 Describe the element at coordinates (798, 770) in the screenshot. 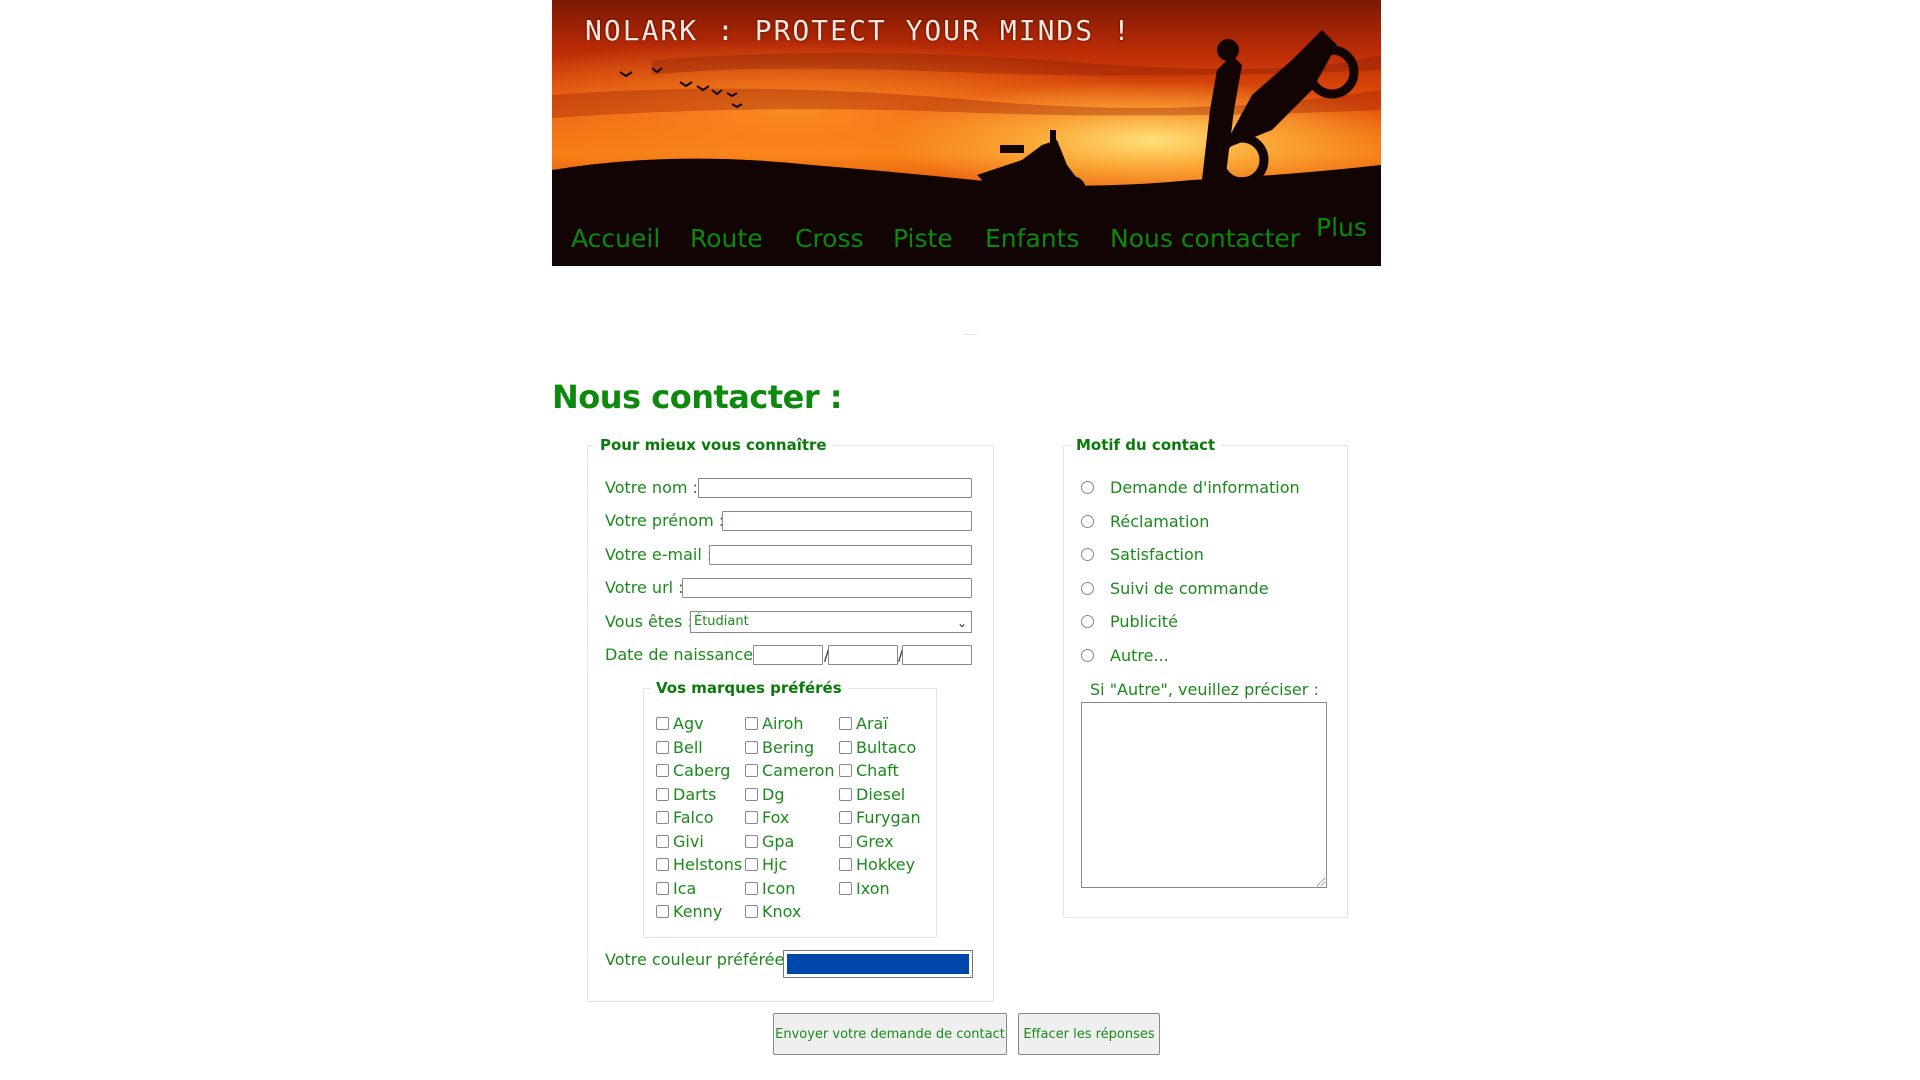

I see `brand-label: Cameron` at that location.